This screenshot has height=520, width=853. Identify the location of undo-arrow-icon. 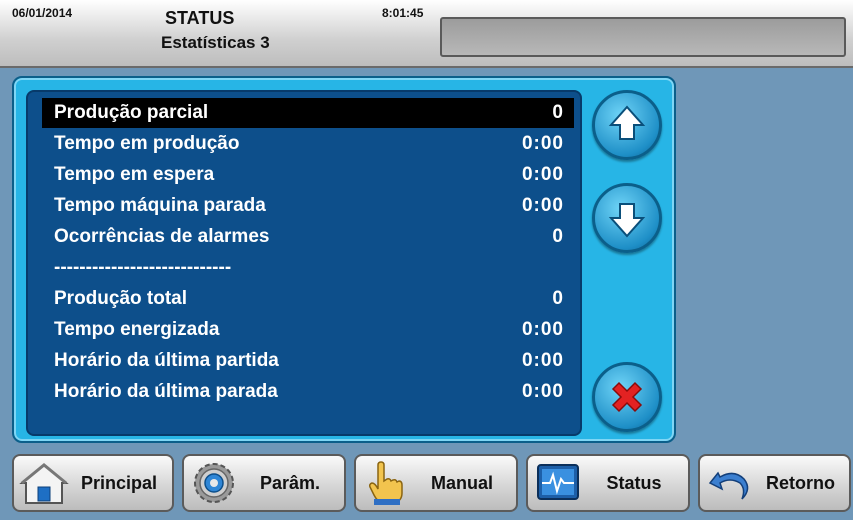
(728, 485).